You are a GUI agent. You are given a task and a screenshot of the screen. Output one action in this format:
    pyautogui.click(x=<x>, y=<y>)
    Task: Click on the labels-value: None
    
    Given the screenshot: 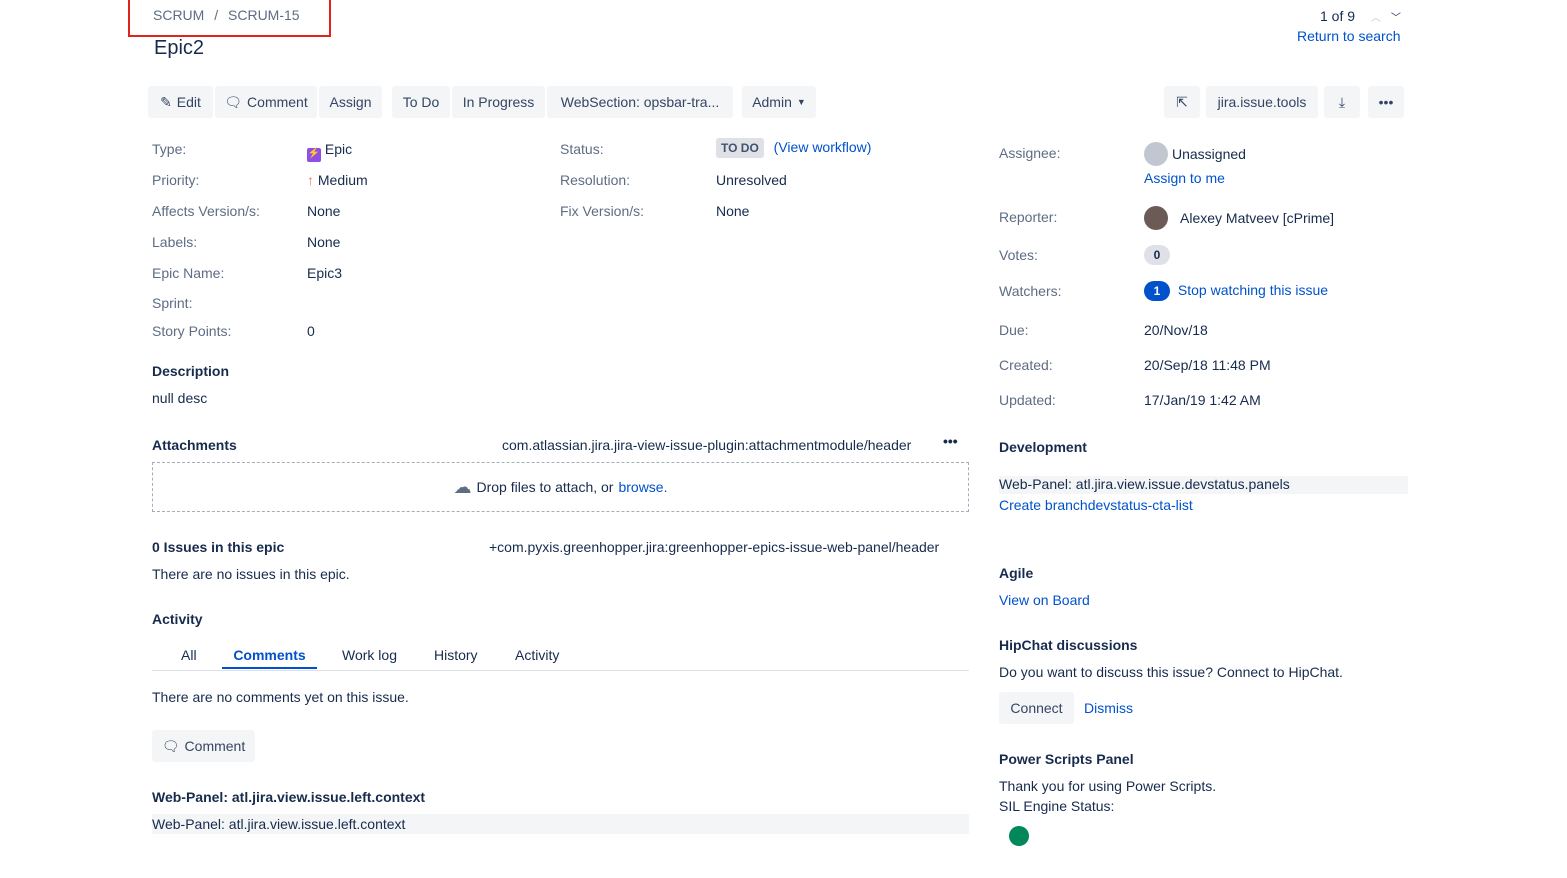 What is the action you would take?
    pyautogui.click(x=324, y=242)
    